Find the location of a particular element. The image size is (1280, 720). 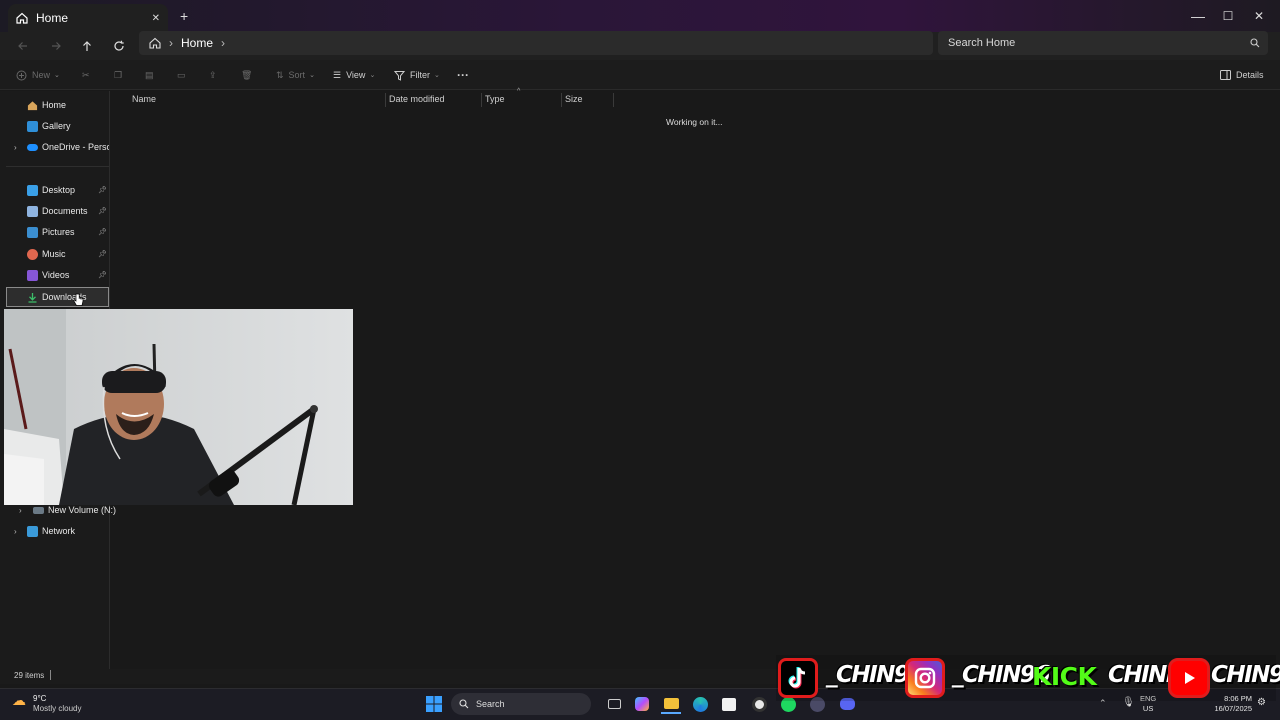

search-input: Search Home is located at coordinates (1103, 43).